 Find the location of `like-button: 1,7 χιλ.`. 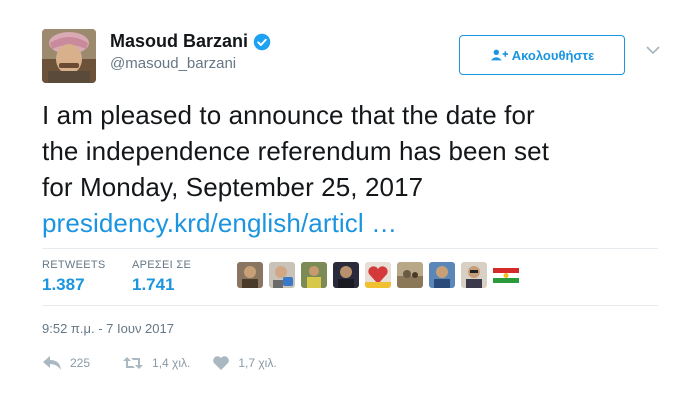

like-button: 1,7 χιλ. is located at coordinates (244, 363).